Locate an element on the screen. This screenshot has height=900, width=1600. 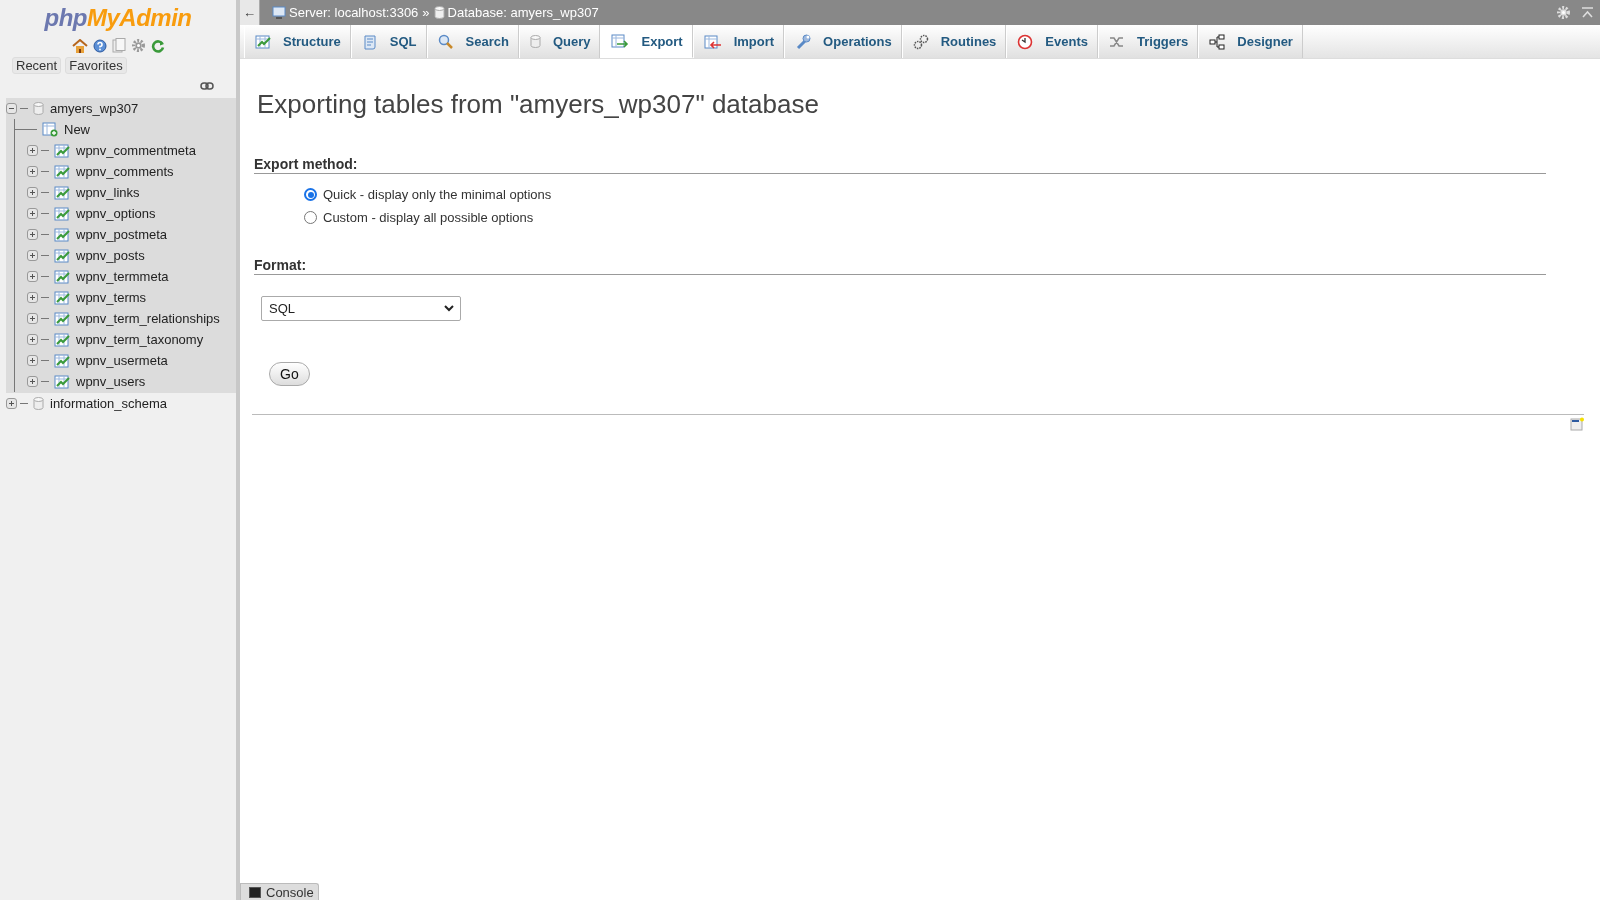
cylinder-icon is located at coordinates (535, 41).